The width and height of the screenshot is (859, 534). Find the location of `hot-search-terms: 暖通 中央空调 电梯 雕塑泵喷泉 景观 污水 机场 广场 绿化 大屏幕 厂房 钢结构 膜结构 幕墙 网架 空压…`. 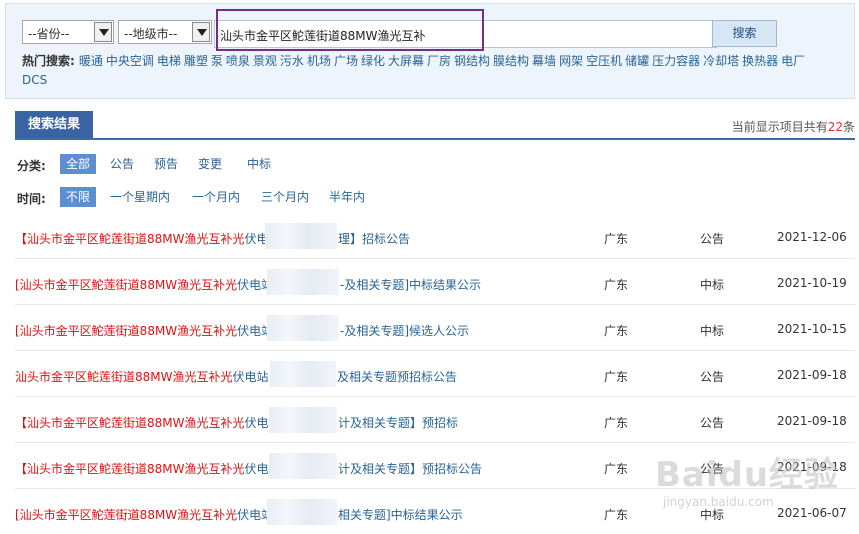

hot-search-terms: 暖通 中央空调 电梯 雕塑泵喷泉 景观 污水 机场 广场 绿化 大屏幕 厂房 钢结构 膜结构 幕墙 网架 空压… is located at coordinates (415, 70).